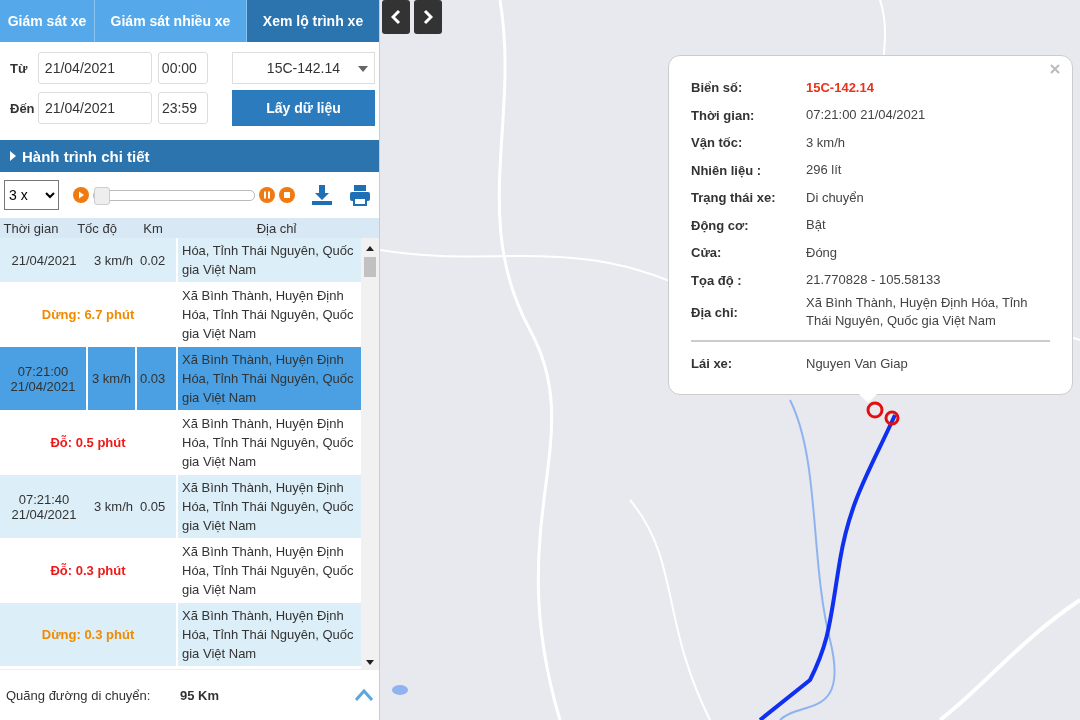 This screenshot has height=720, width=1080. Describe the element at coordinates (712, 364) in the screenshot. I see `driver-label: Lái xe:` at that location.